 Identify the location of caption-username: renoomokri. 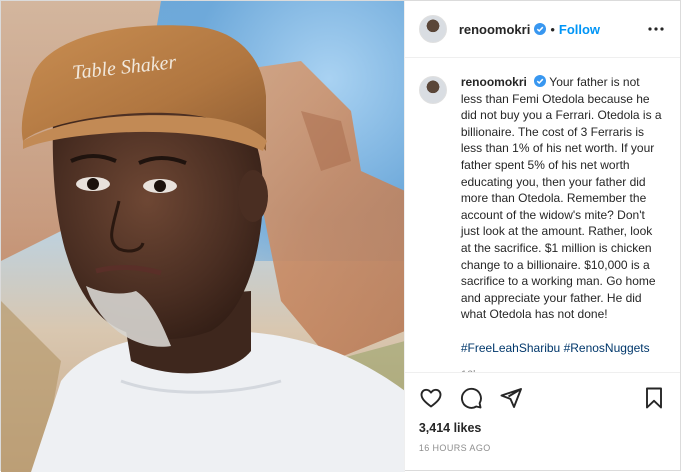
(494, 82).